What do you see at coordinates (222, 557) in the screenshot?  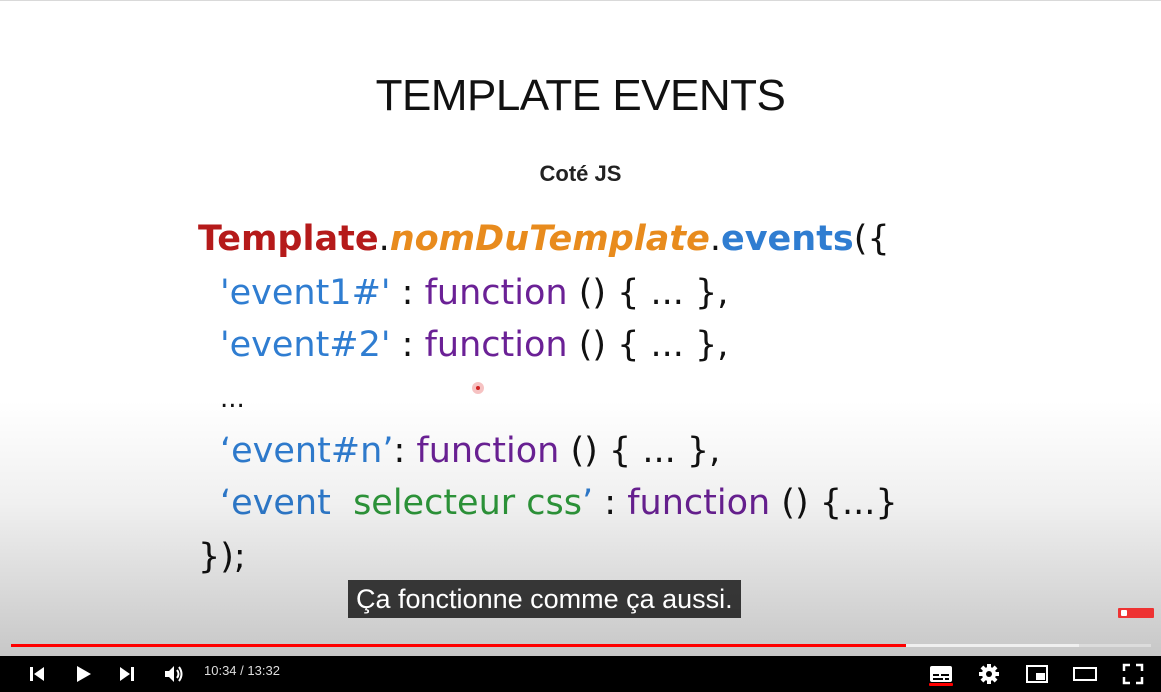 I see `code-line-close: });` at bounding box center [222, 557].